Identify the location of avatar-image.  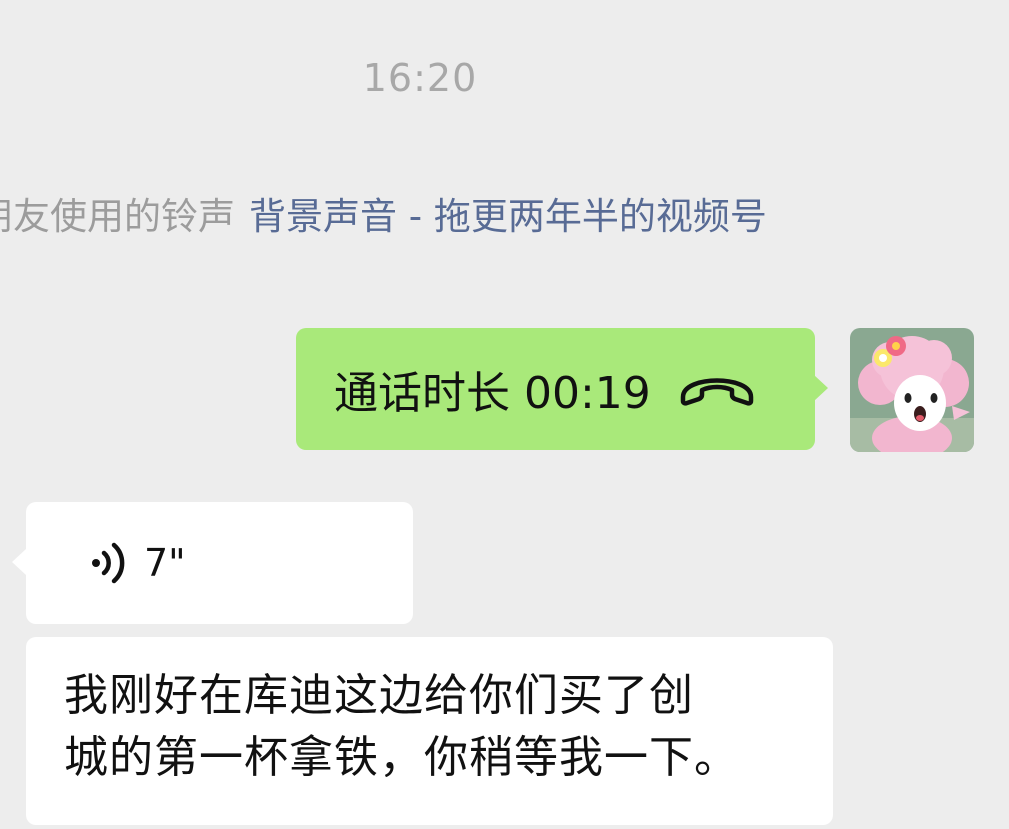
(912, 390).